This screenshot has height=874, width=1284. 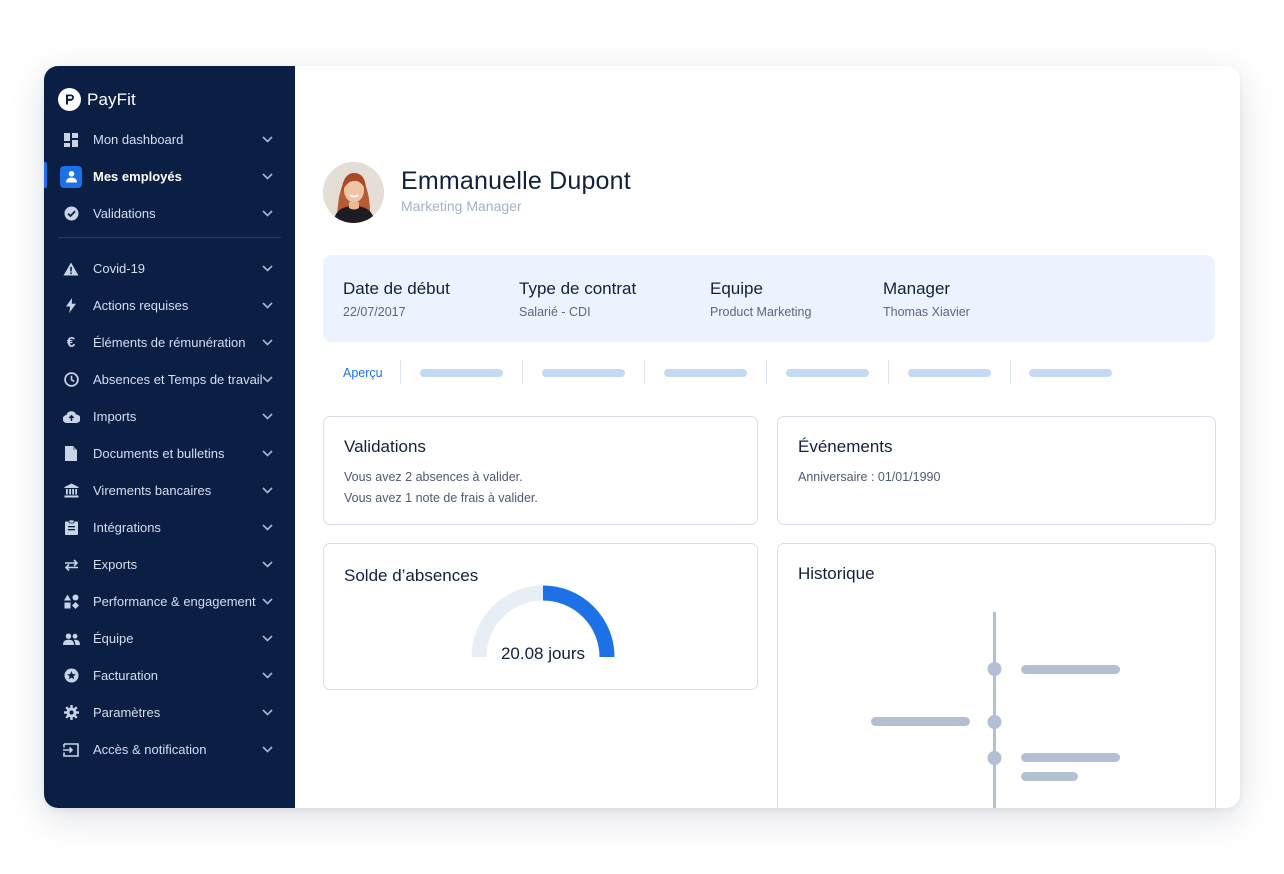 What do you see at coordinates (71, 750) in the screenshot?
I see `login-icon` at bounding box center [71, 750].